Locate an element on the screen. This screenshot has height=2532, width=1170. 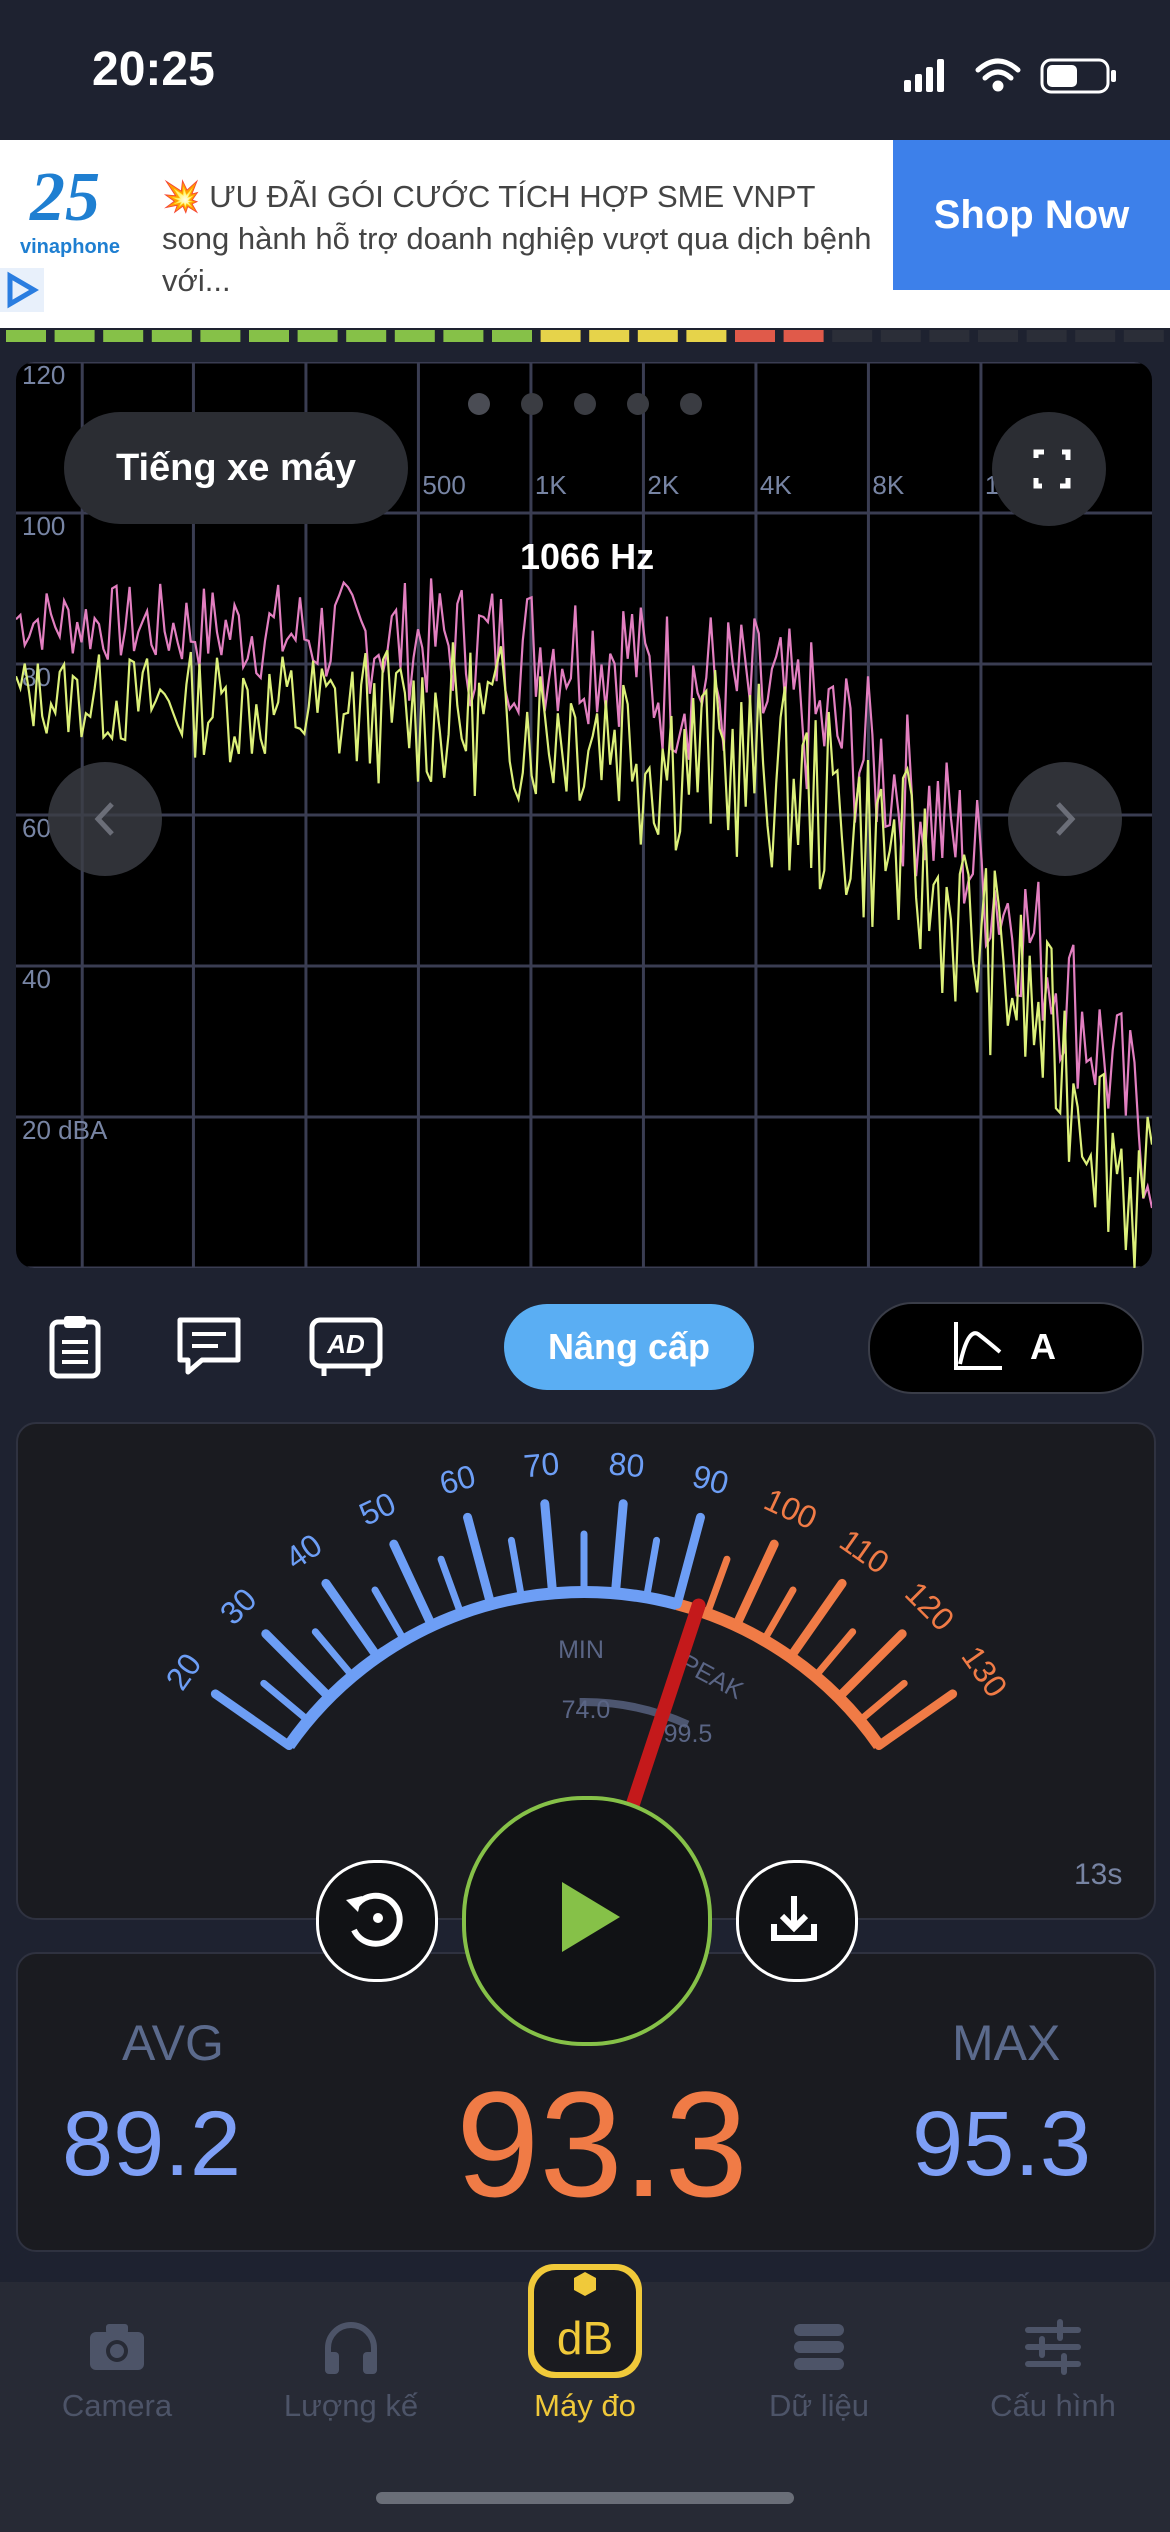
battery-icon is located at coordinates (1078, 76).